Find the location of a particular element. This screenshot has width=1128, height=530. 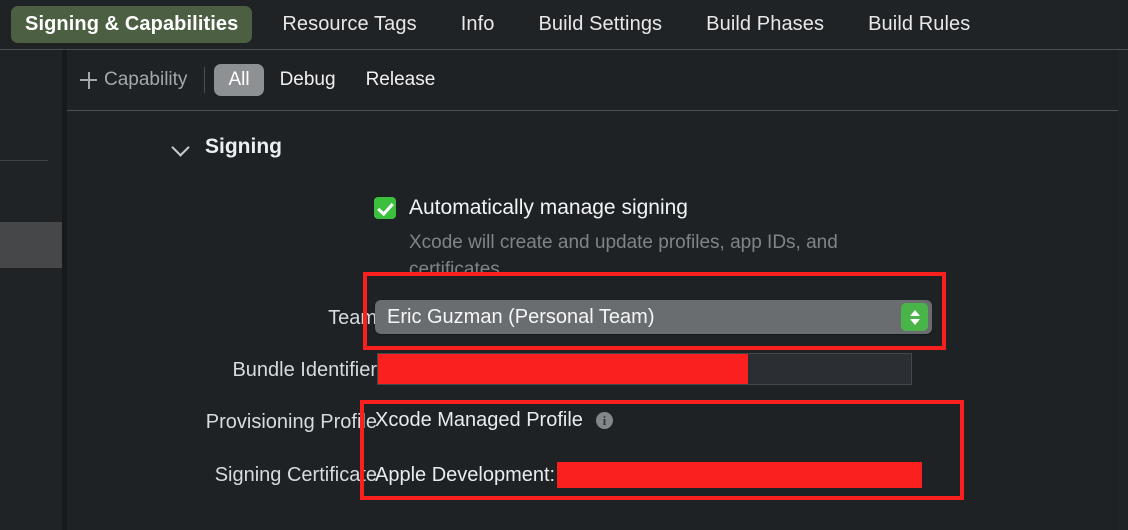

team-label: Team is located at coordinates (352, 318).